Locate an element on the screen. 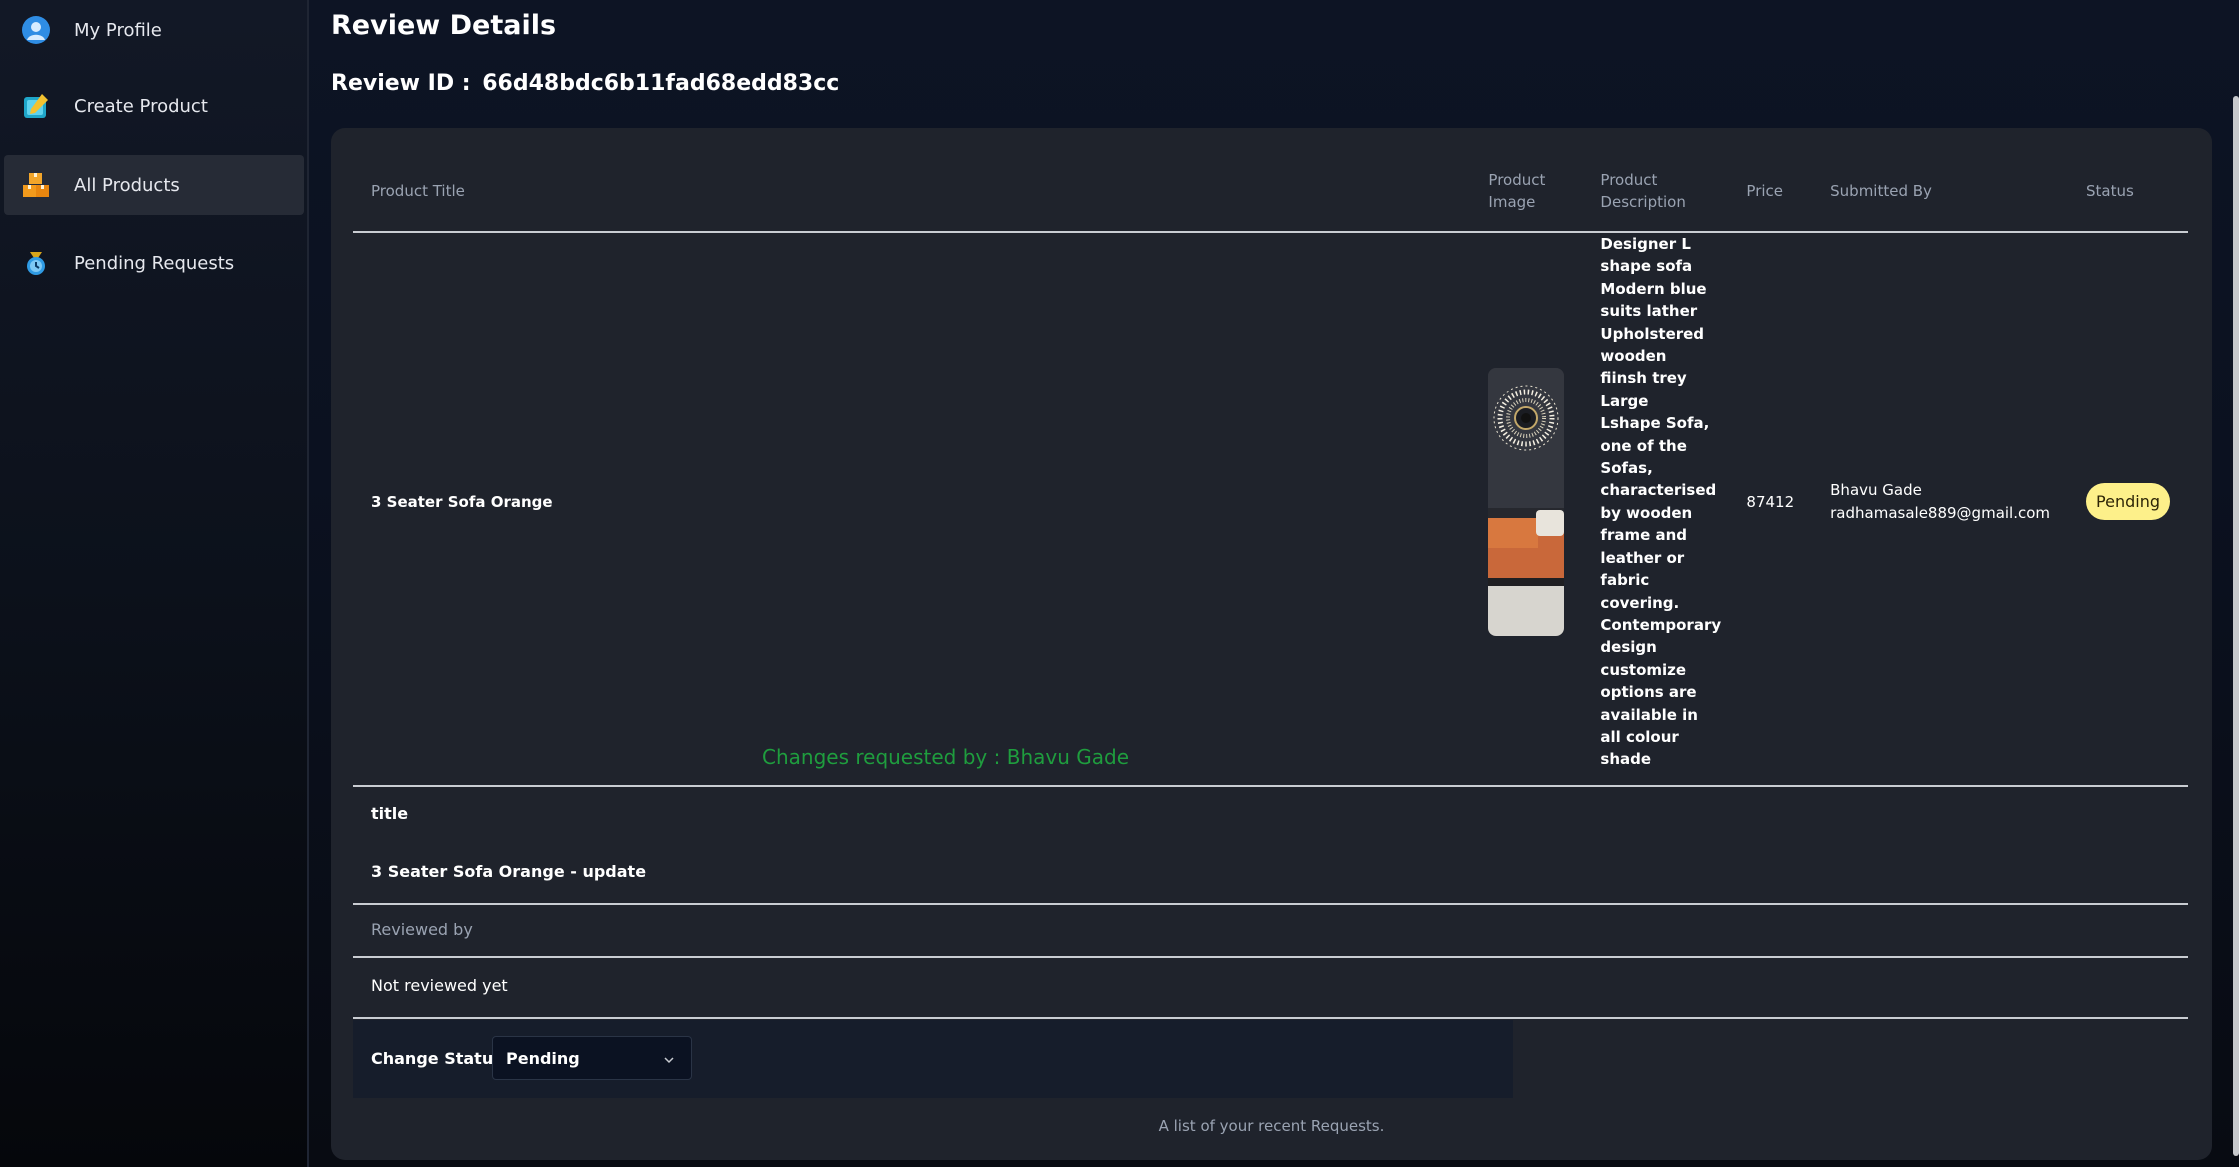 Image resolution: width=2239 pixels, height=1167 pixels. review-id: Review ID : 66d48bdc6b11fad68edd83cc is located at coordinates (585, 83).